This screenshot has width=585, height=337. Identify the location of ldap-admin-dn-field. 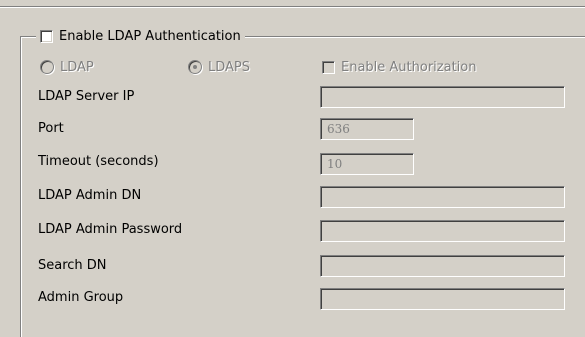
(442, 197).